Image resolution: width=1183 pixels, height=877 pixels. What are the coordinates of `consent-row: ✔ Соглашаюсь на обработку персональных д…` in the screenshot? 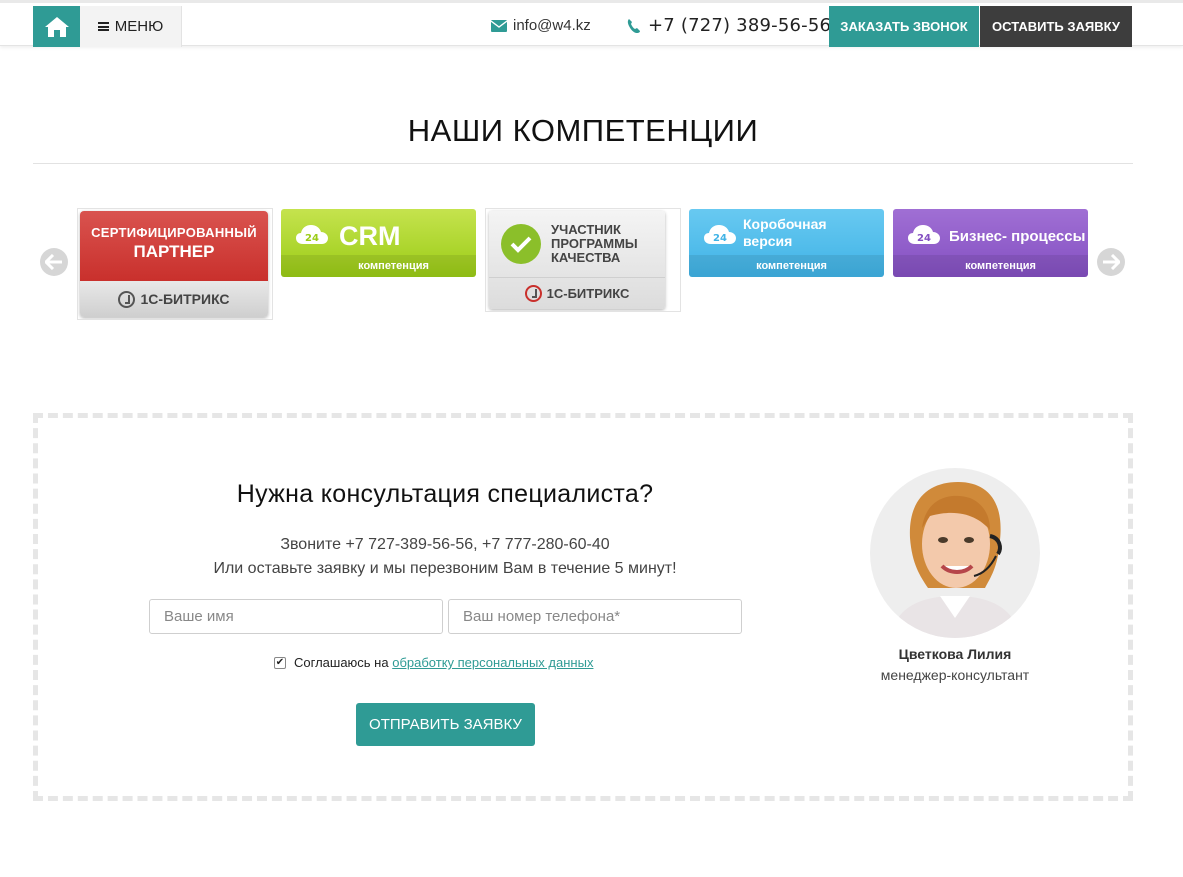 It's located at (433, 662).